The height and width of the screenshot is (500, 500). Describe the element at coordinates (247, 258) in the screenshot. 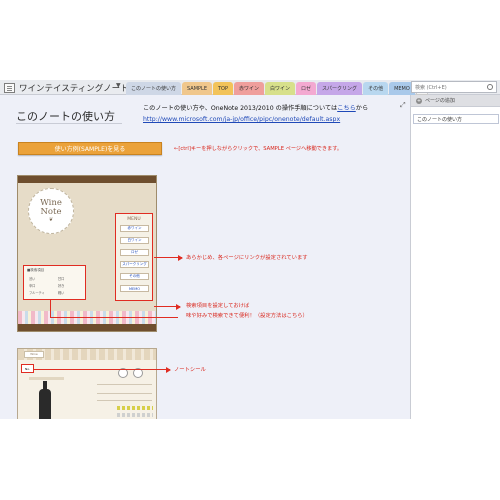

I see `menu-link-note: あらかじめ、各ページにリンクが設定されています` at that location.